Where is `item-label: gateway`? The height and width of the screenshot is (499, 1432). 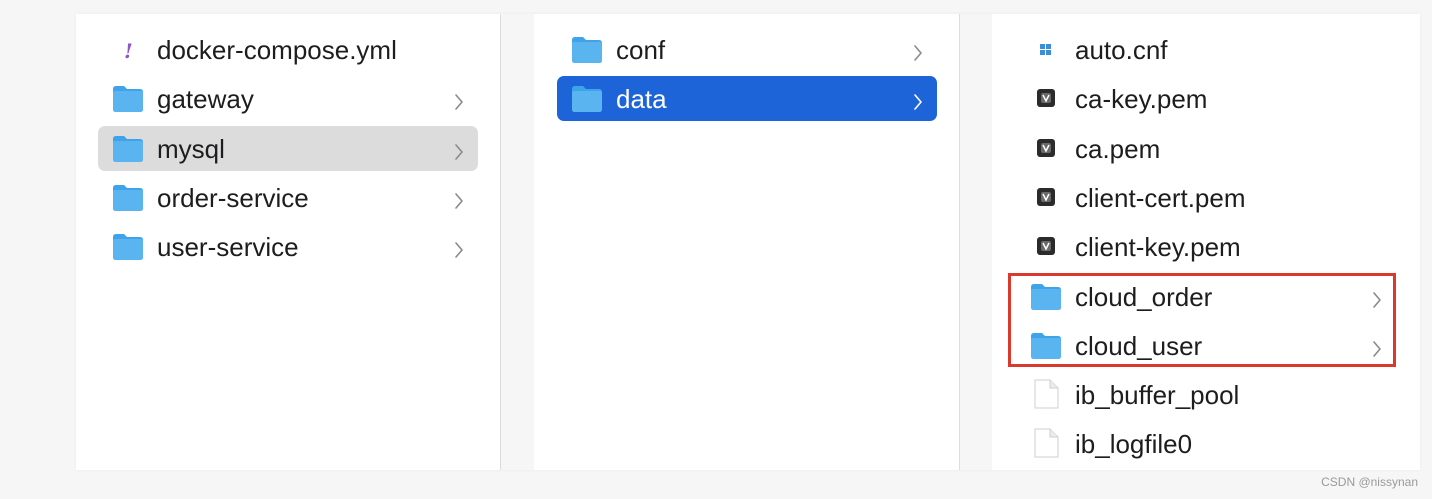
item-label: gateway is located at coordinates (205, 99).